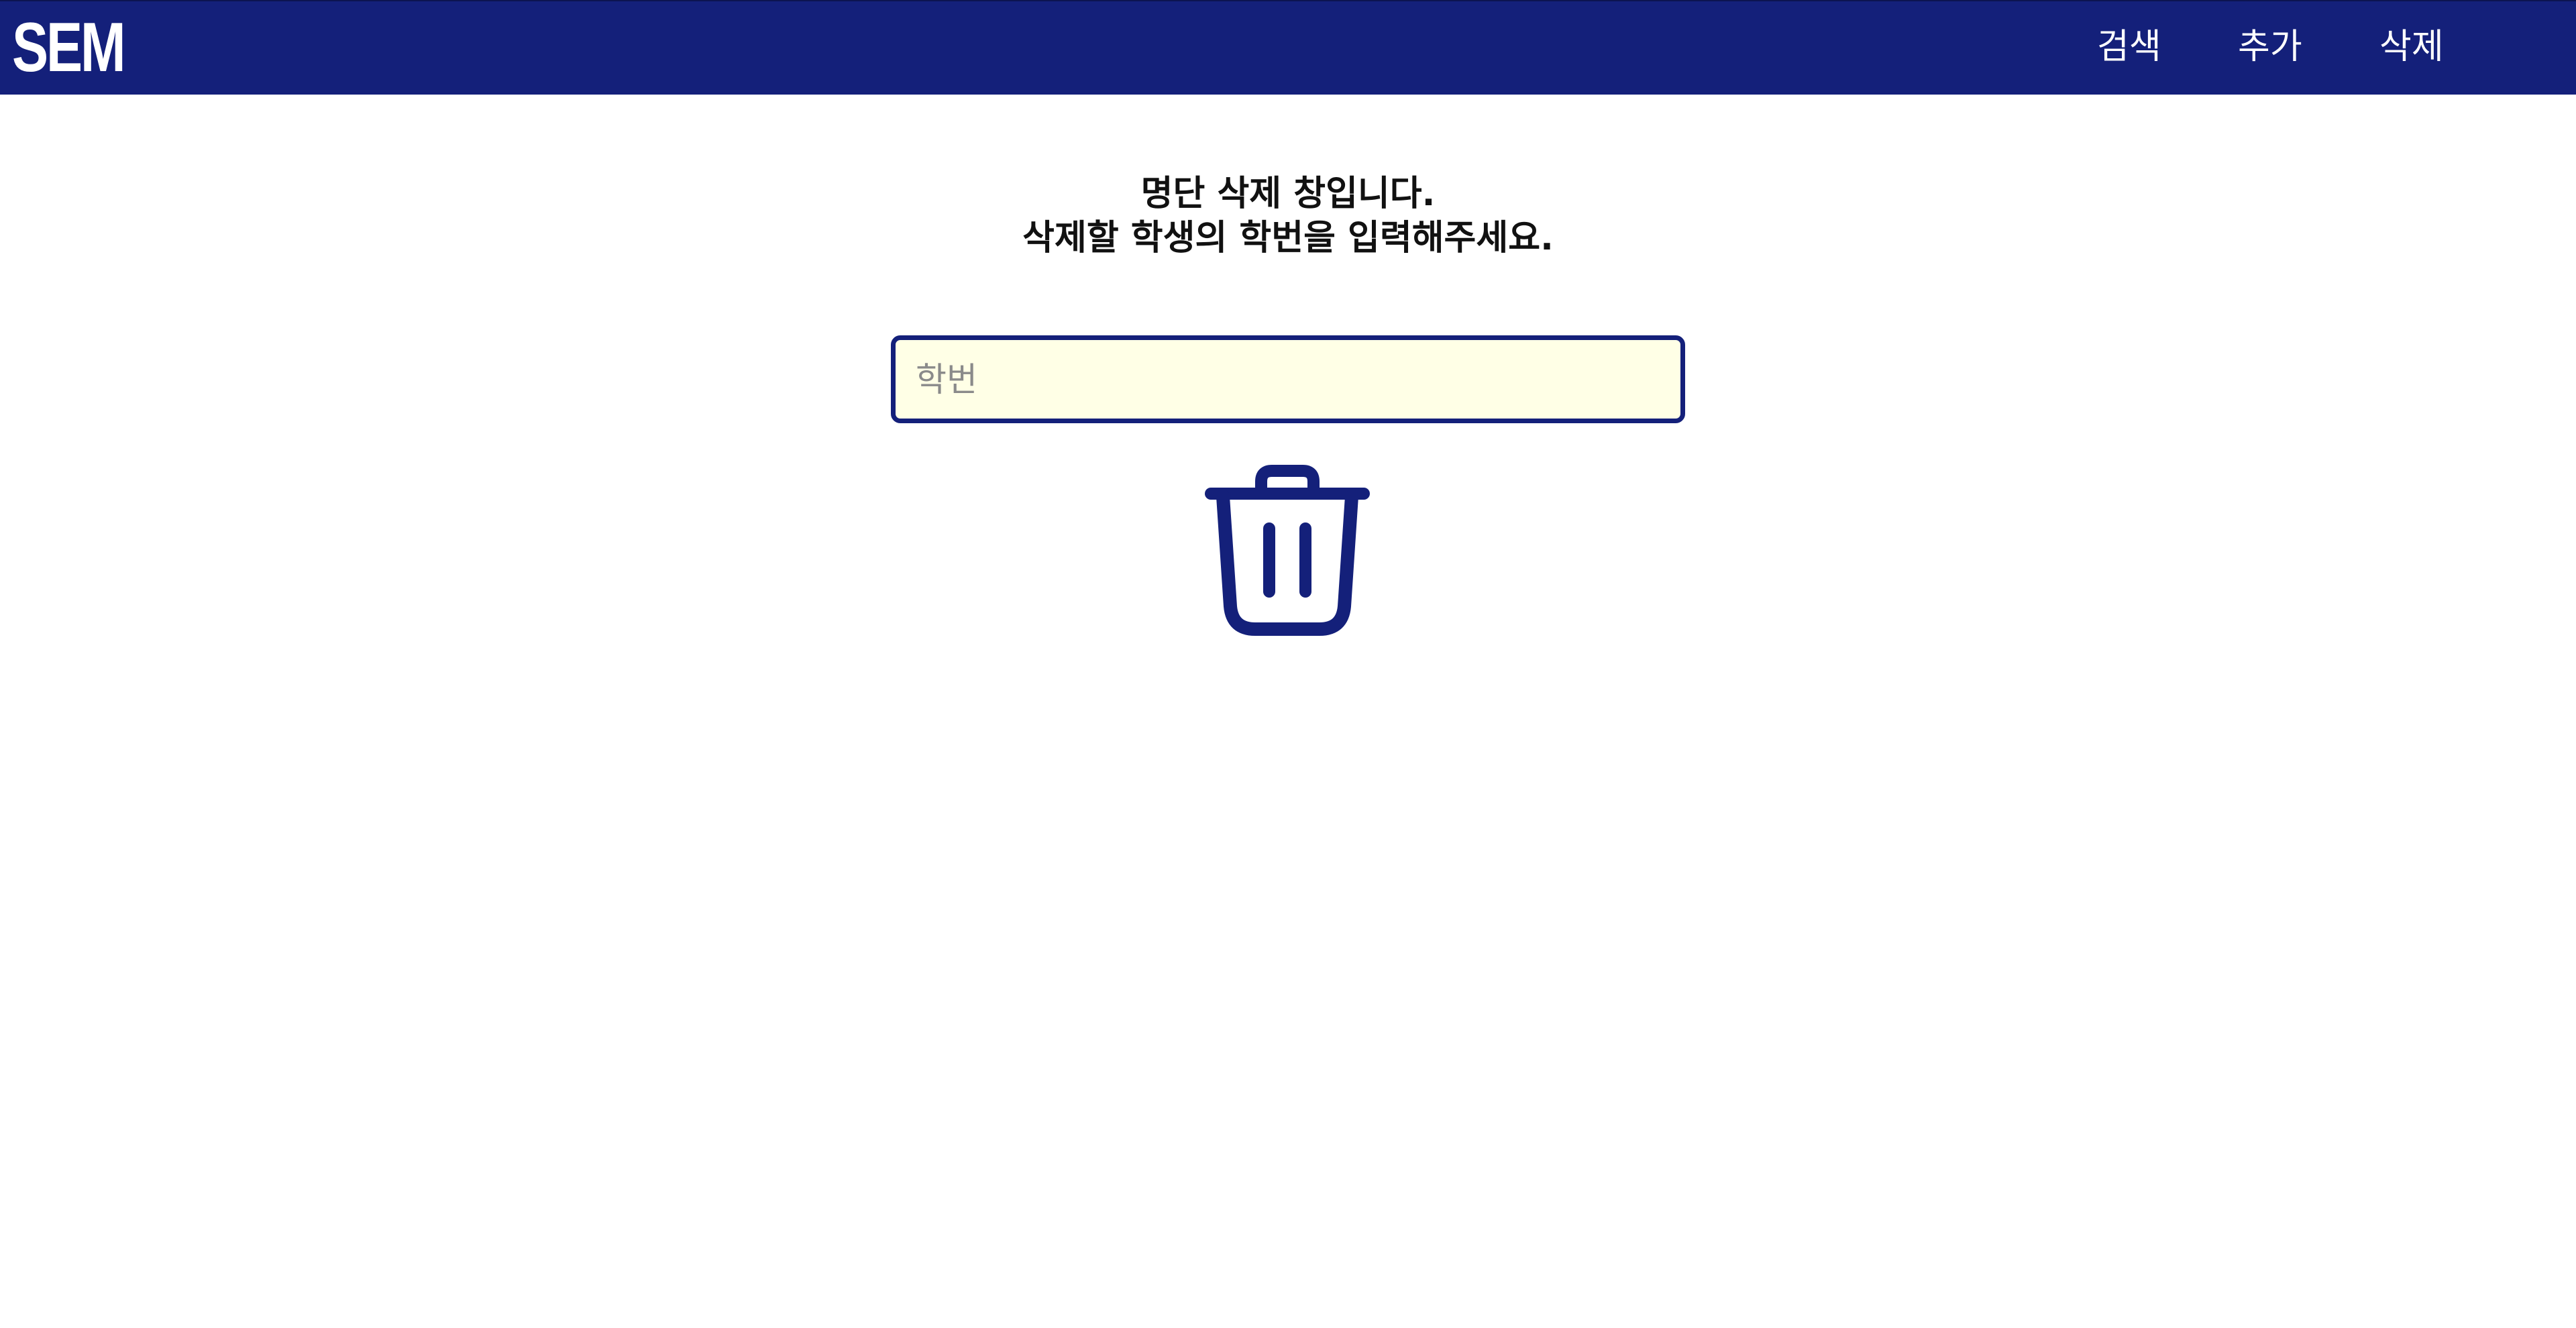 This screenshot has width=2576, height=1328. What do you see at coordinates (2411, 47) in the screenshot?
I see `nav-delete: 삭제` at bounding box center [2411, 47].